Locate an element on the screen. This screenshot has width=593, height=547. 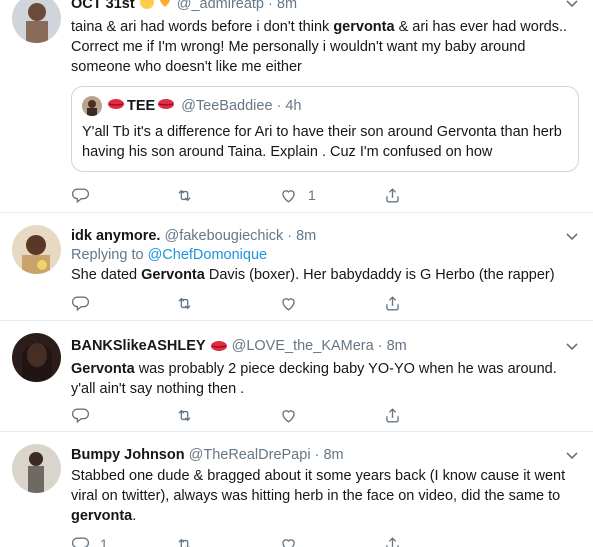
quote-timestamp: 4h is located at coordinates (293, 106).